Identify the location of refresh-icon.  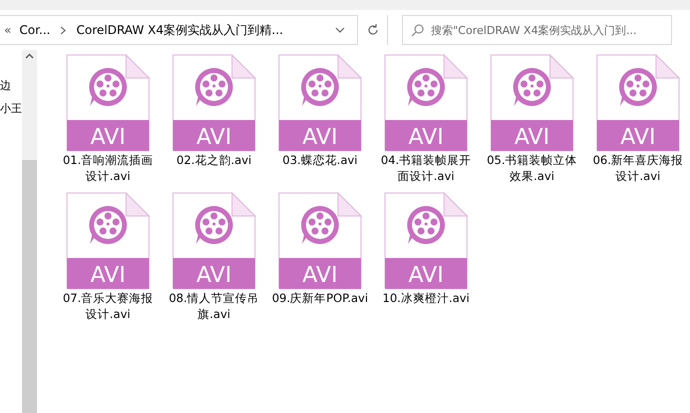
(373, 30).